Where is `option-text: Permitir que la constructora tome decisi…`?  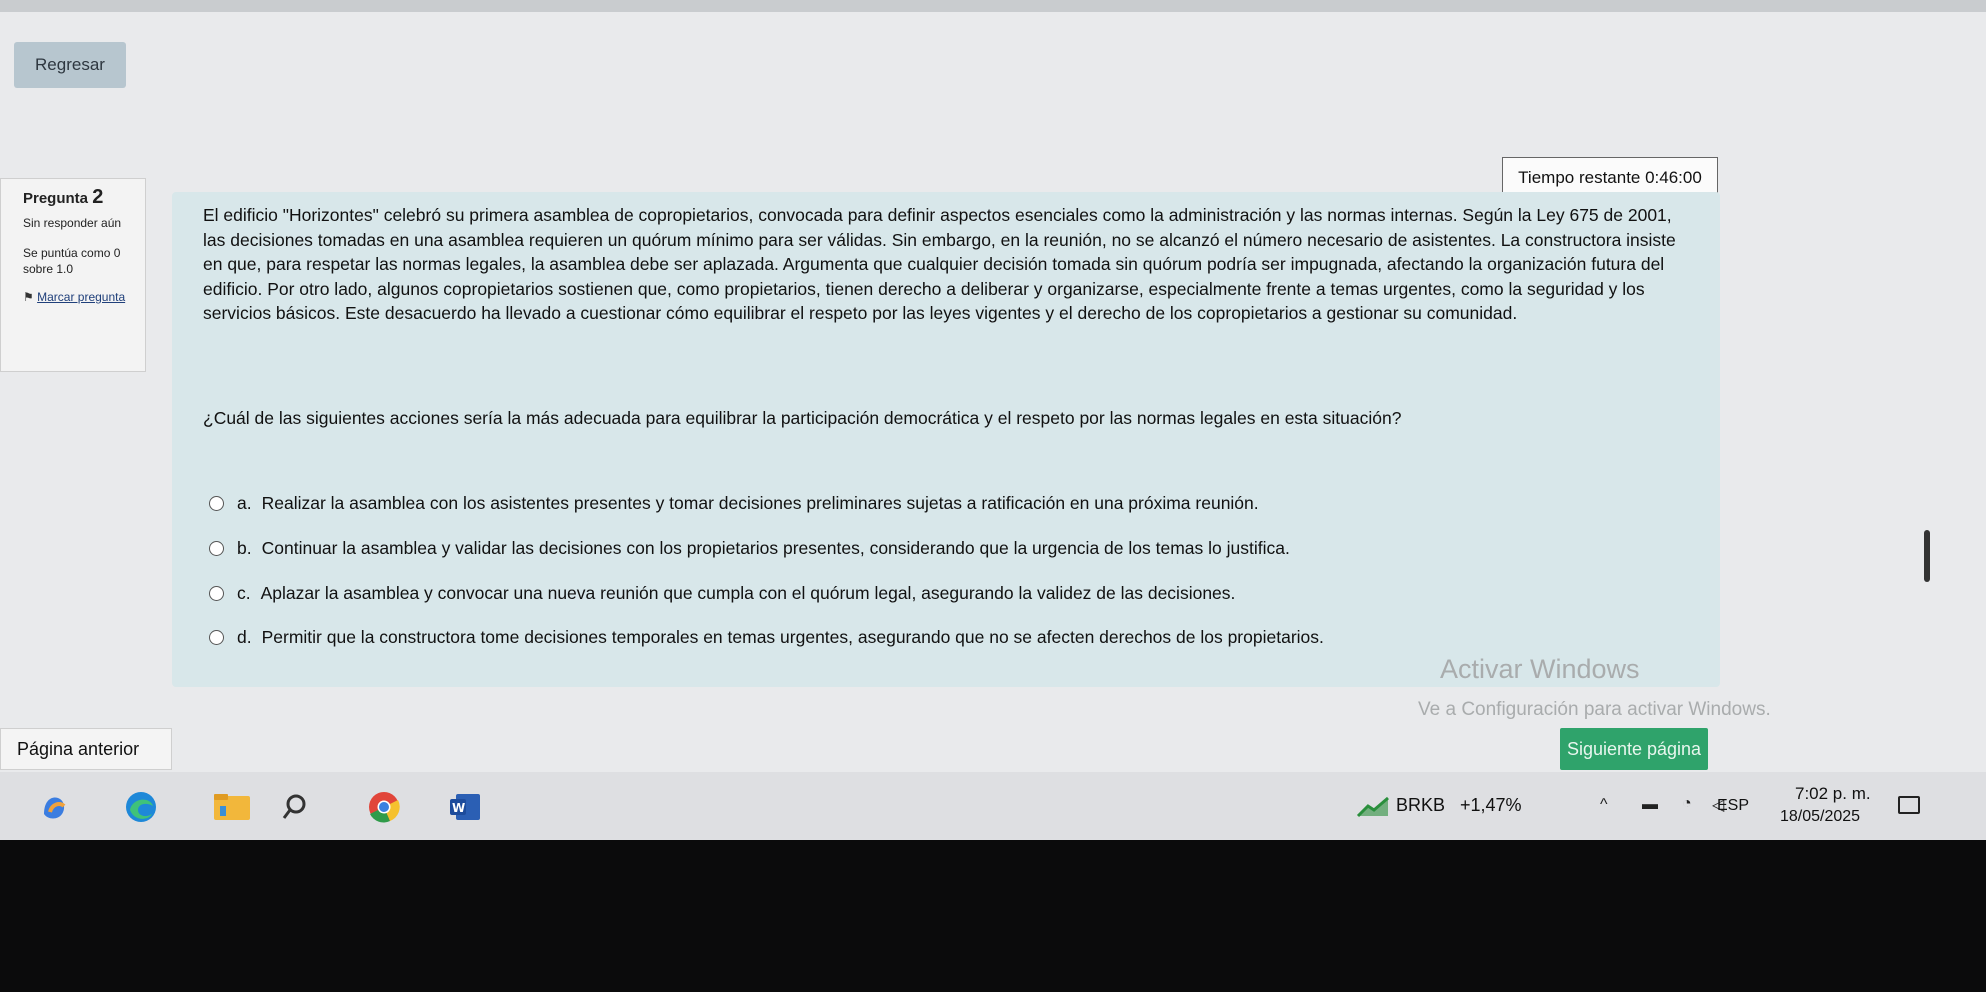 option-text: Permitir que la constructora tome decisi… is located at coordinates (792, 636).